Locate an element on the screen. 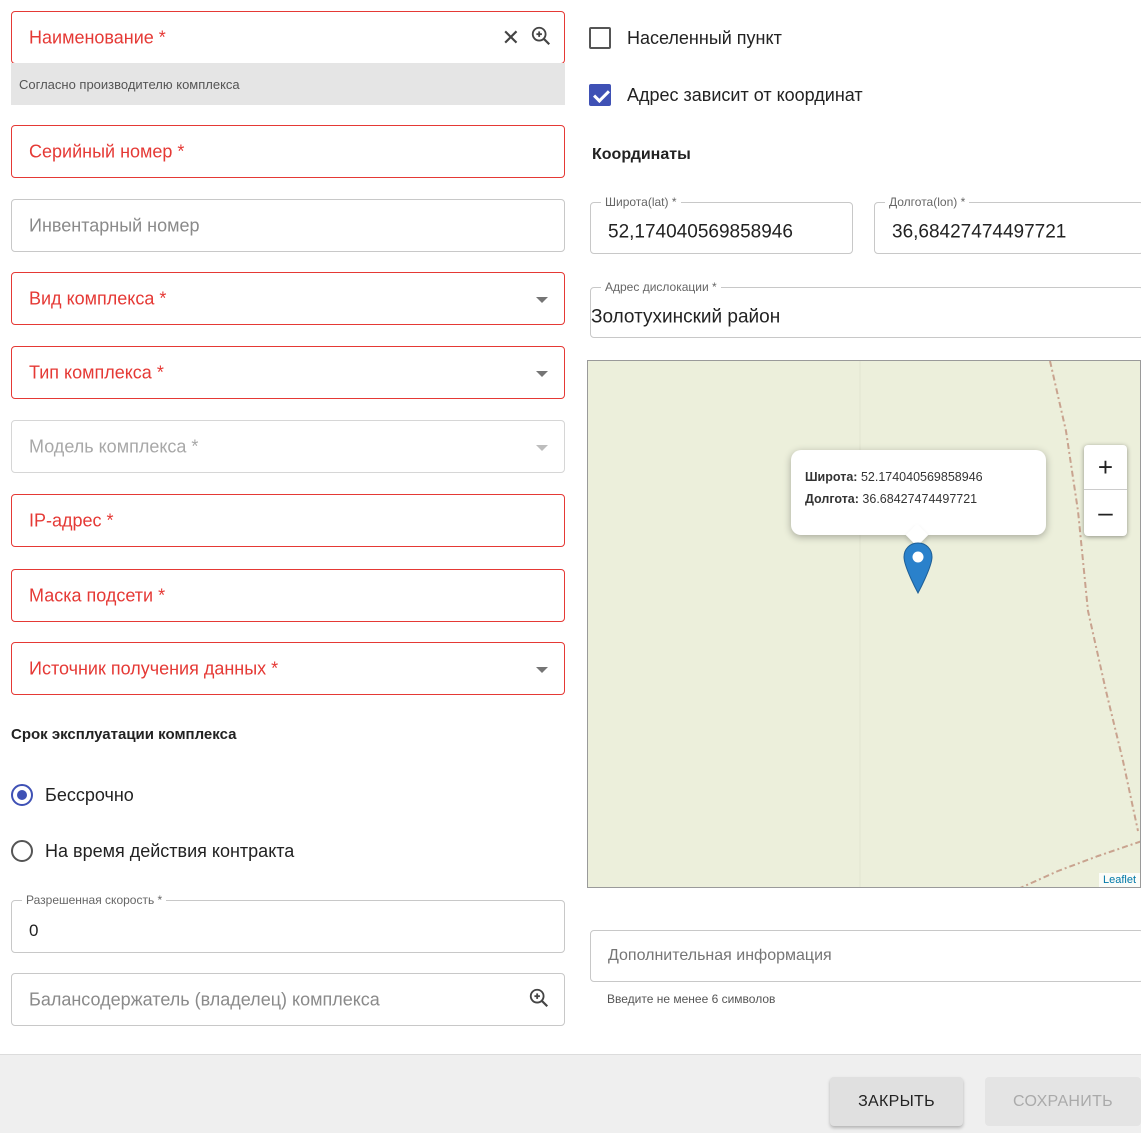 Image resolution: width=1141 pixels, height=1133 pixels. extra-info-placeholder: Дополнительная информация is located at coordinates (720, 955).